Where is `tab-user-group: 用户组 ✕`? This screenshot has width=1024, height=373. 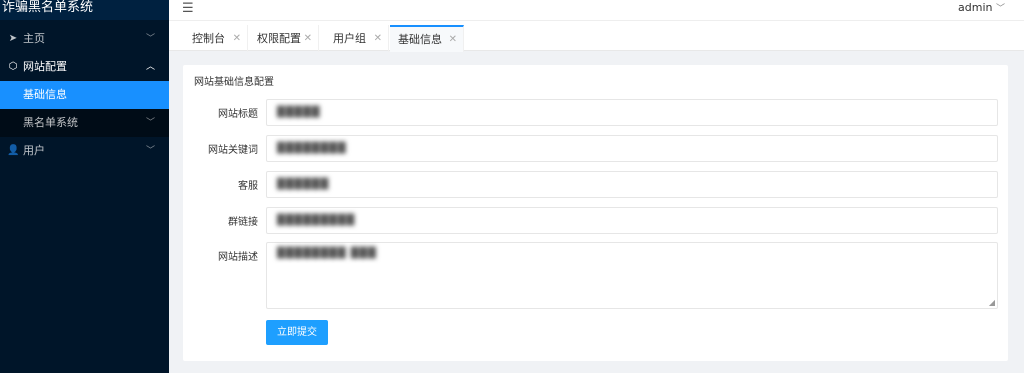 tab-user-group: 用户组 ✕ is located at coordinates (357, 38).